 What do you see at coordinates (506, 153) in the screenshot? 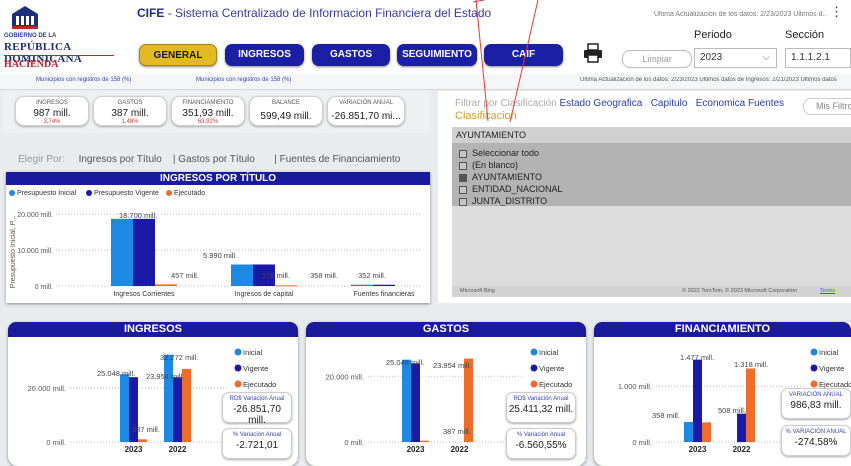
I see `option-label: Seleccionar todo` at bounding box center [506, 153].